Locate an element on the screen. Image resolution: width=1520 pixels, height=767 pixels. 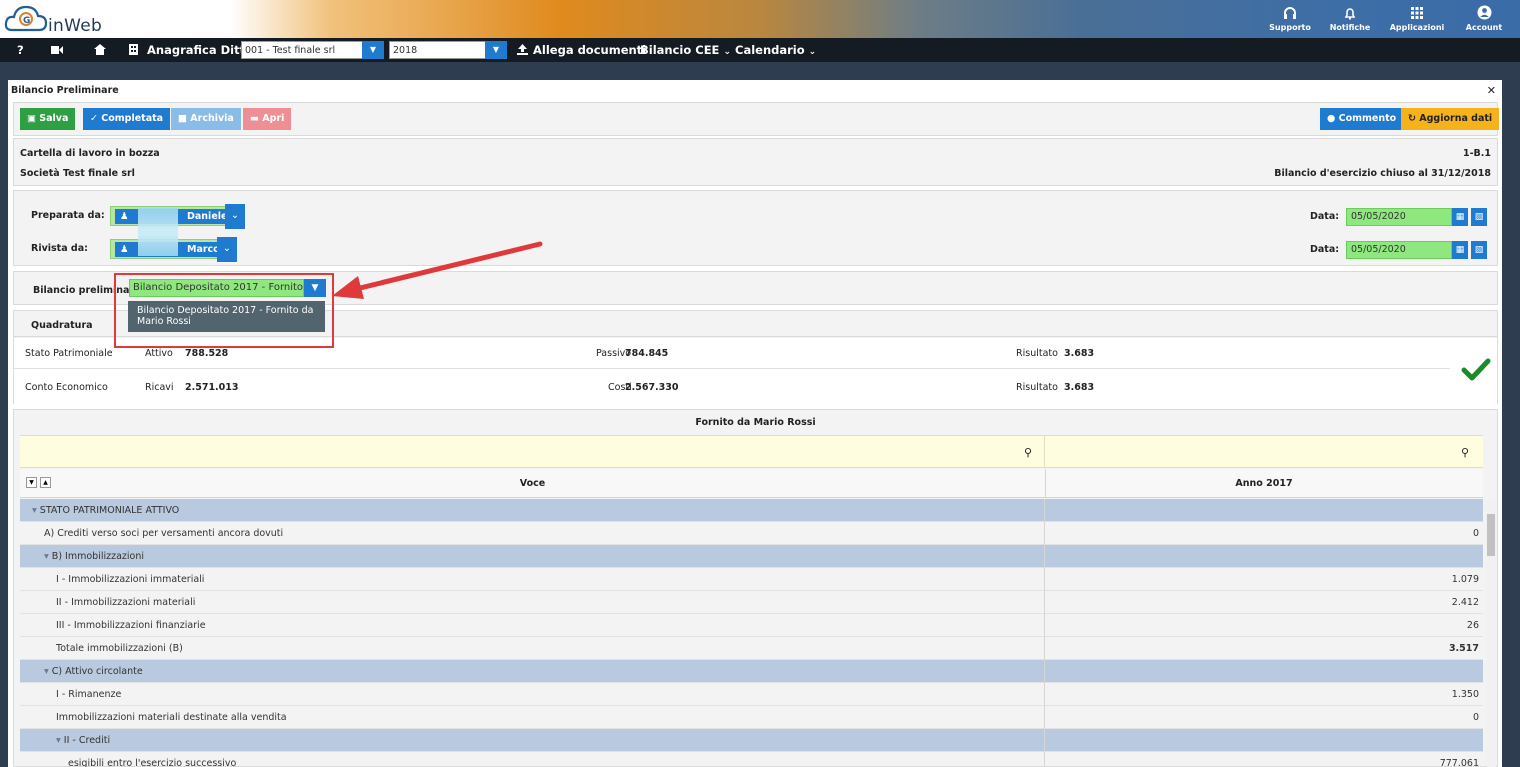
archive-button-label: Archivia is located at coordinates (212, 118).